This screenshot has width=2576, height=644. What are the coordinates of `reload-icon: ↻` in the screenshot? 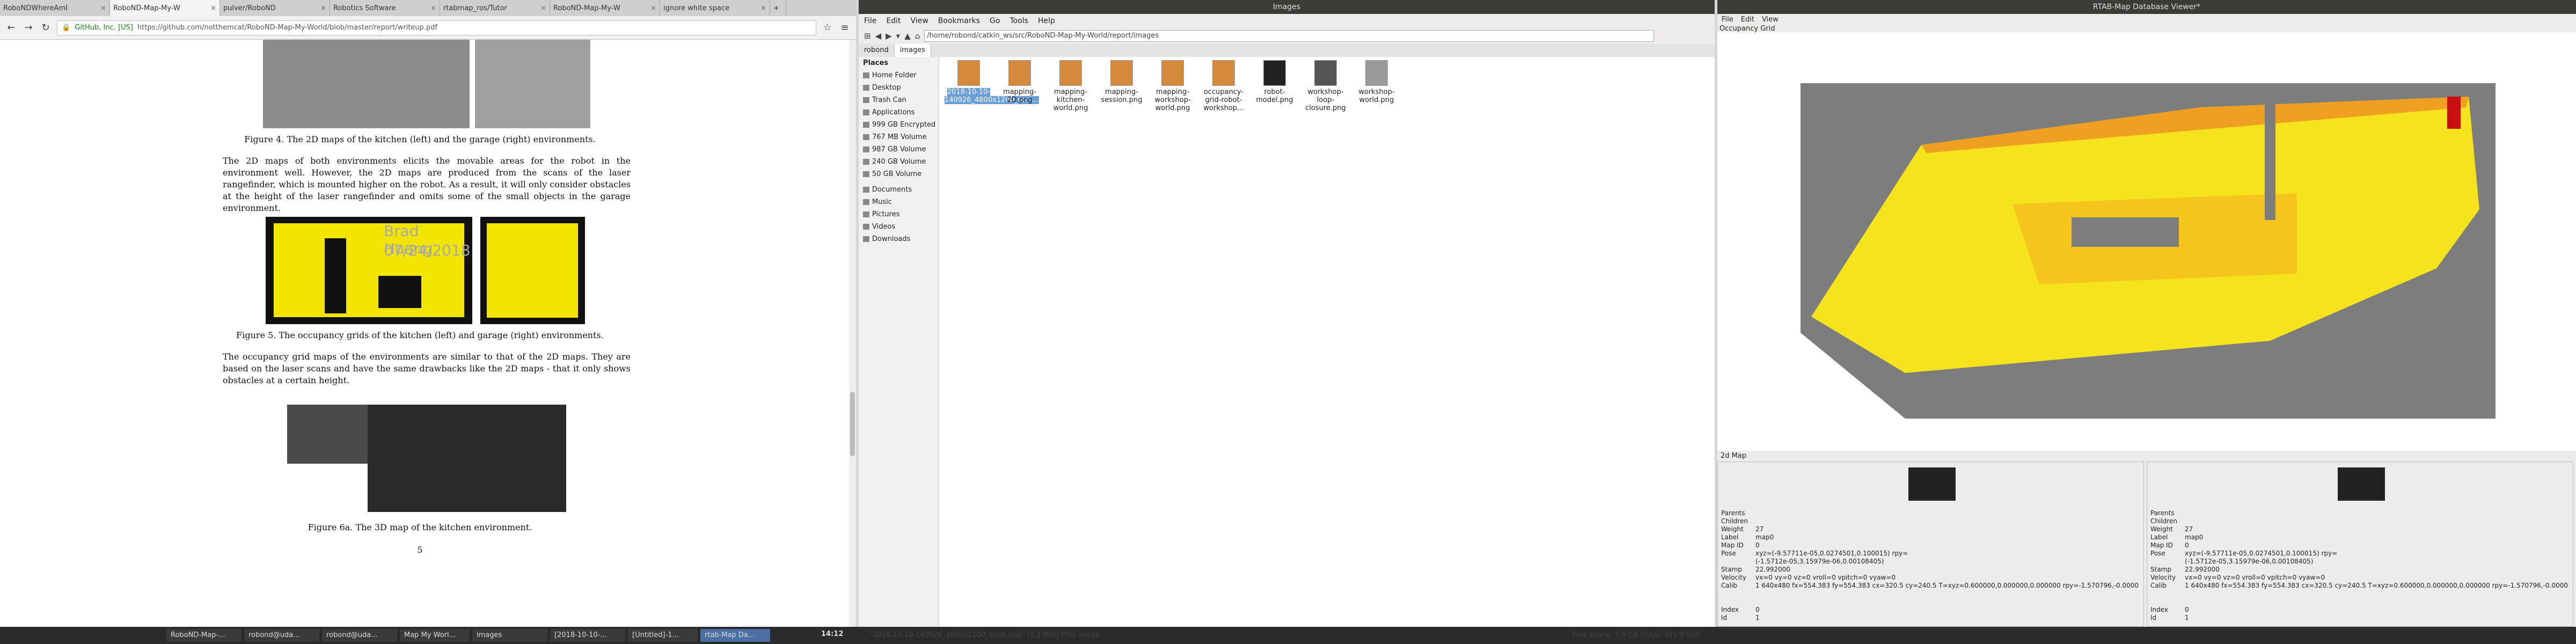 It's located at (46, 28).